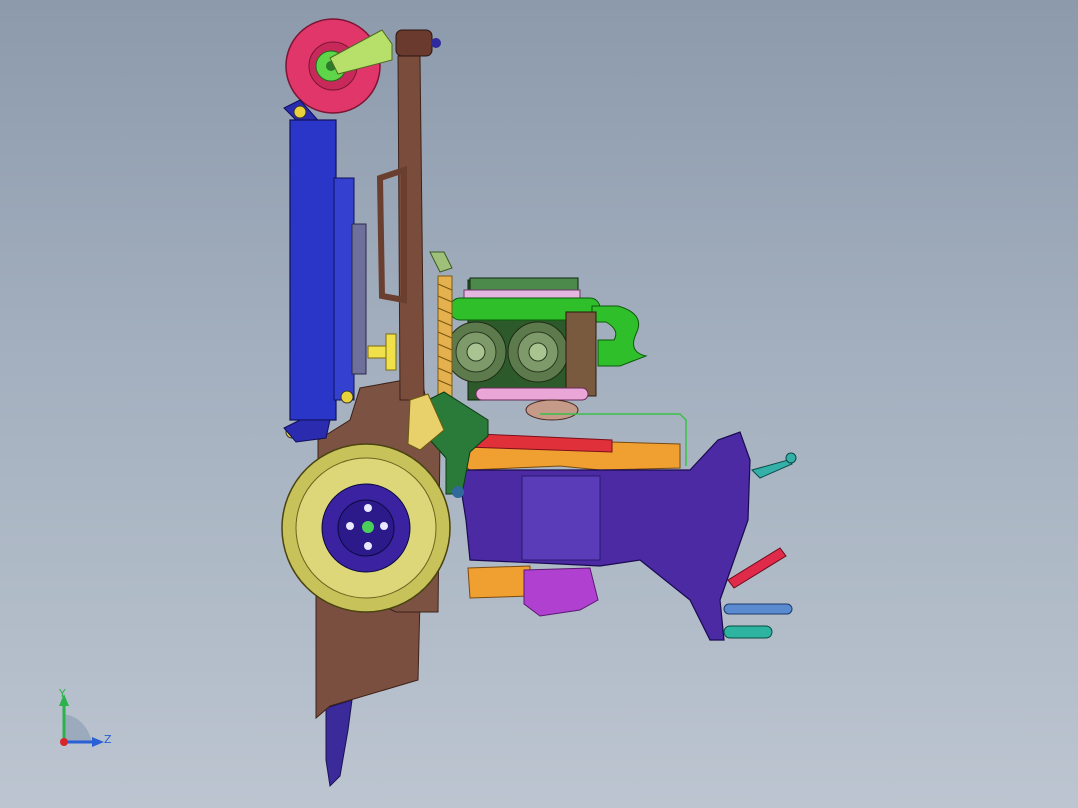 This screenshot has width=1078, height=808. I want to click on fan-housing-side, so click(344, 289).